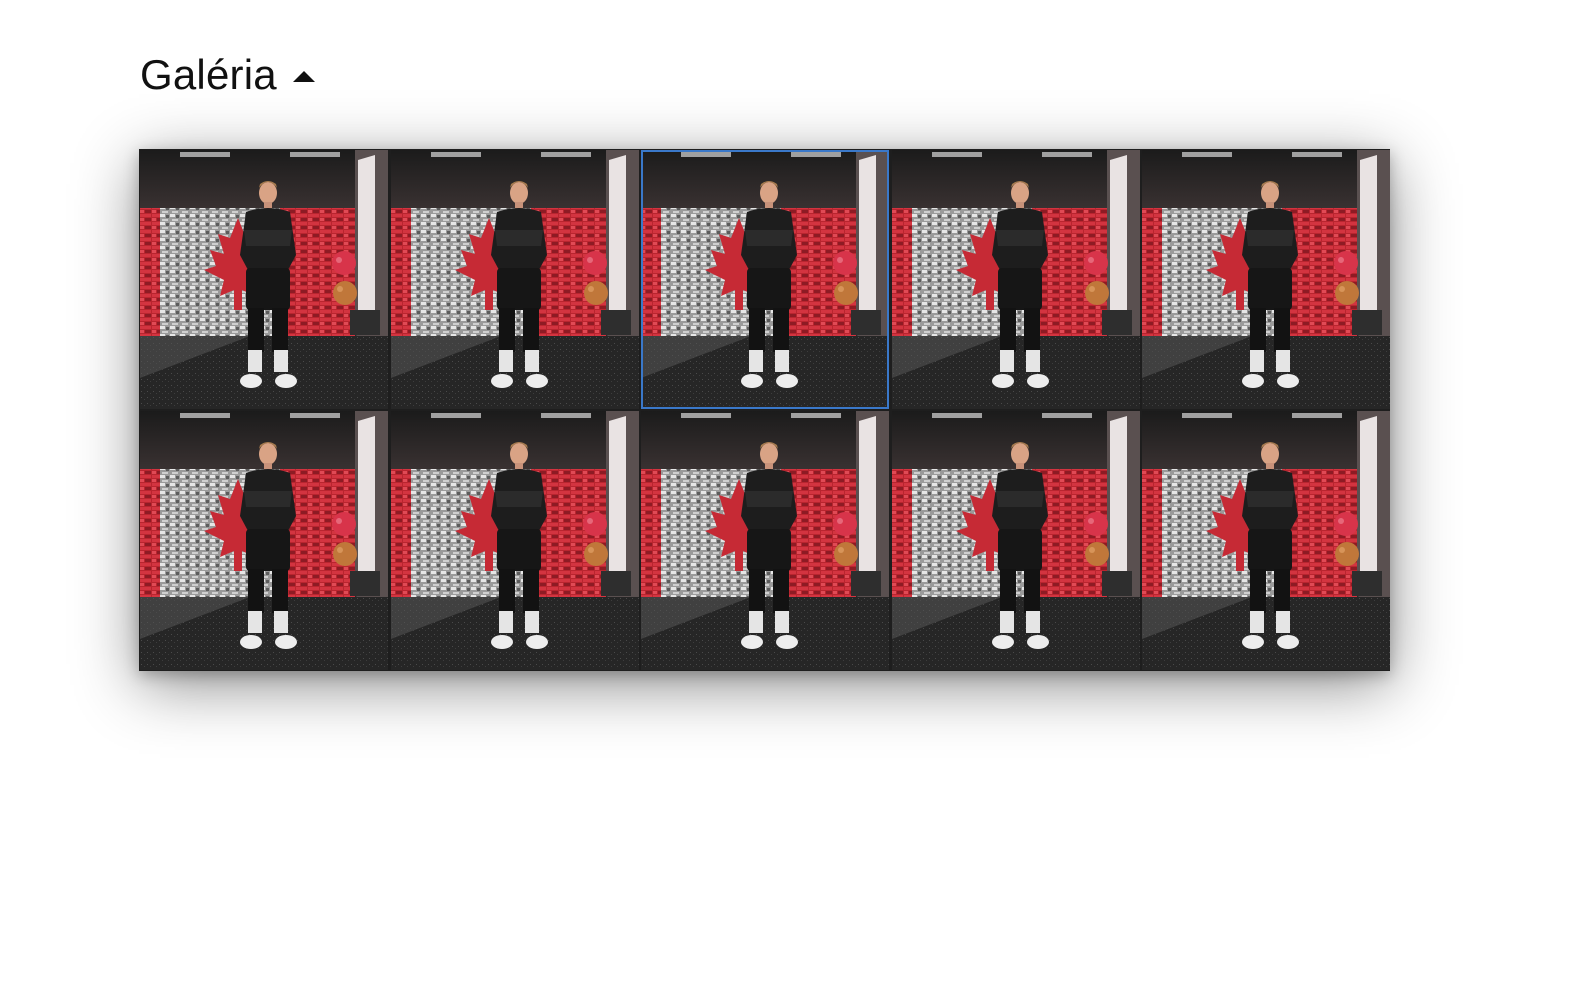  Describe the element at coordinates (303, 76) in the screenshot. I see `caret-up-icon` at that location.